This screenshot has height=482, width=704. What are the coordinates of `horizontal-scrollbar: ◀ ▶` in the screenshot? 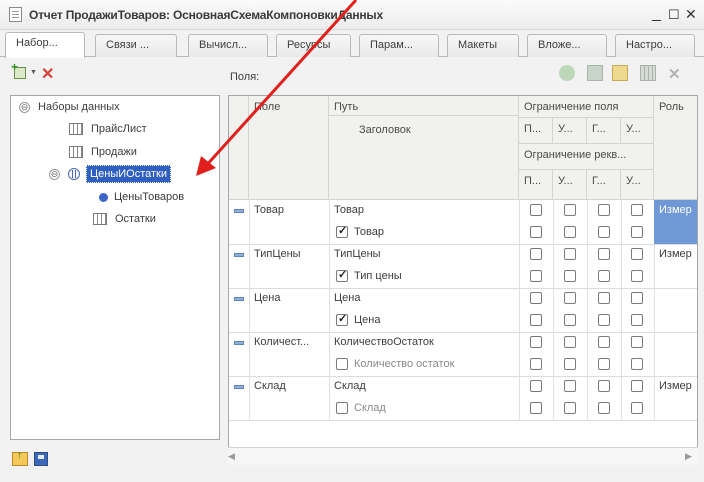 It's located at (463, 456).